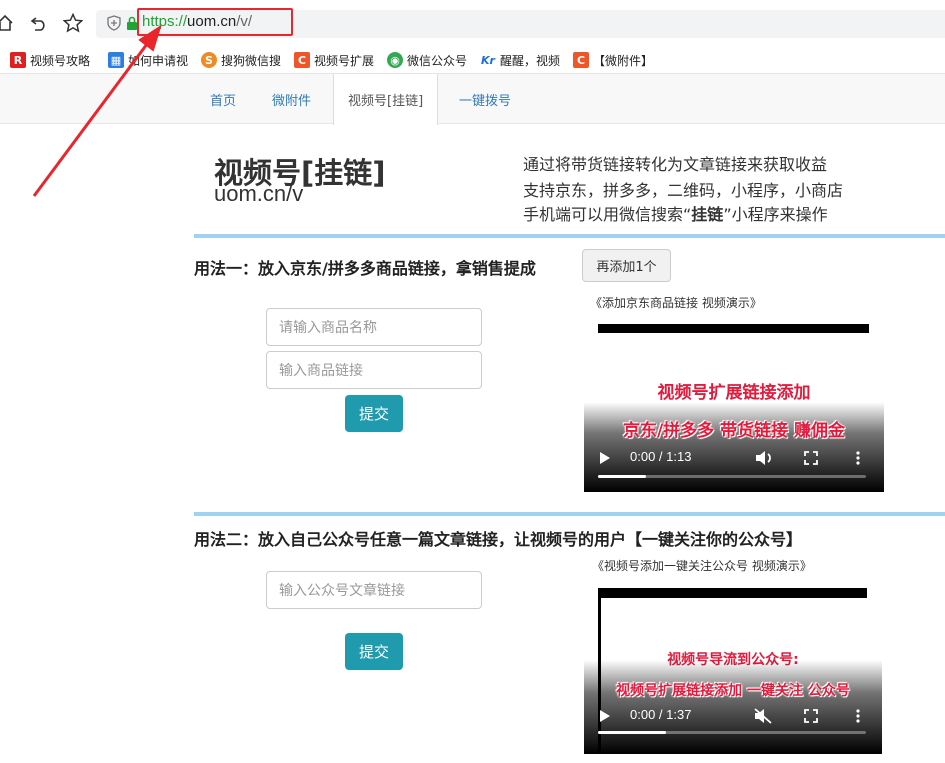 The height and width of the screenshot is (763, 945). Describe the element at coordinates (209, 60) in the screenshot. I see `bookmark-favicon-icon: S` at that location.